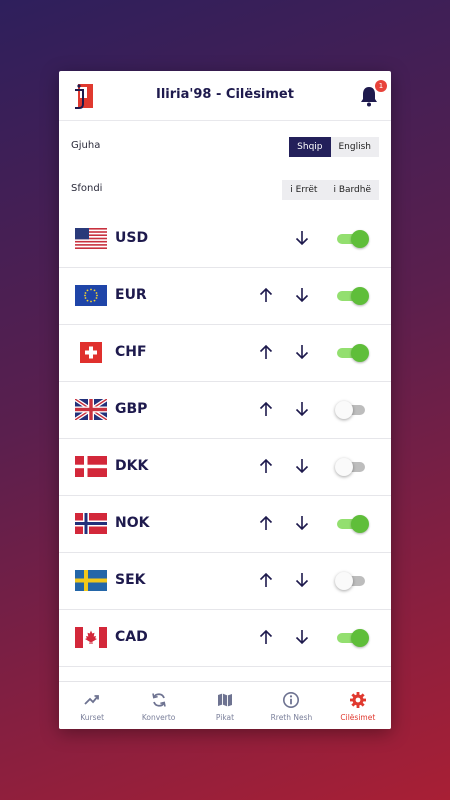 The height and width of the screenshot is (800, 450). I want to click on tab-cilesimet: Cilësimet, so click(358, 705).